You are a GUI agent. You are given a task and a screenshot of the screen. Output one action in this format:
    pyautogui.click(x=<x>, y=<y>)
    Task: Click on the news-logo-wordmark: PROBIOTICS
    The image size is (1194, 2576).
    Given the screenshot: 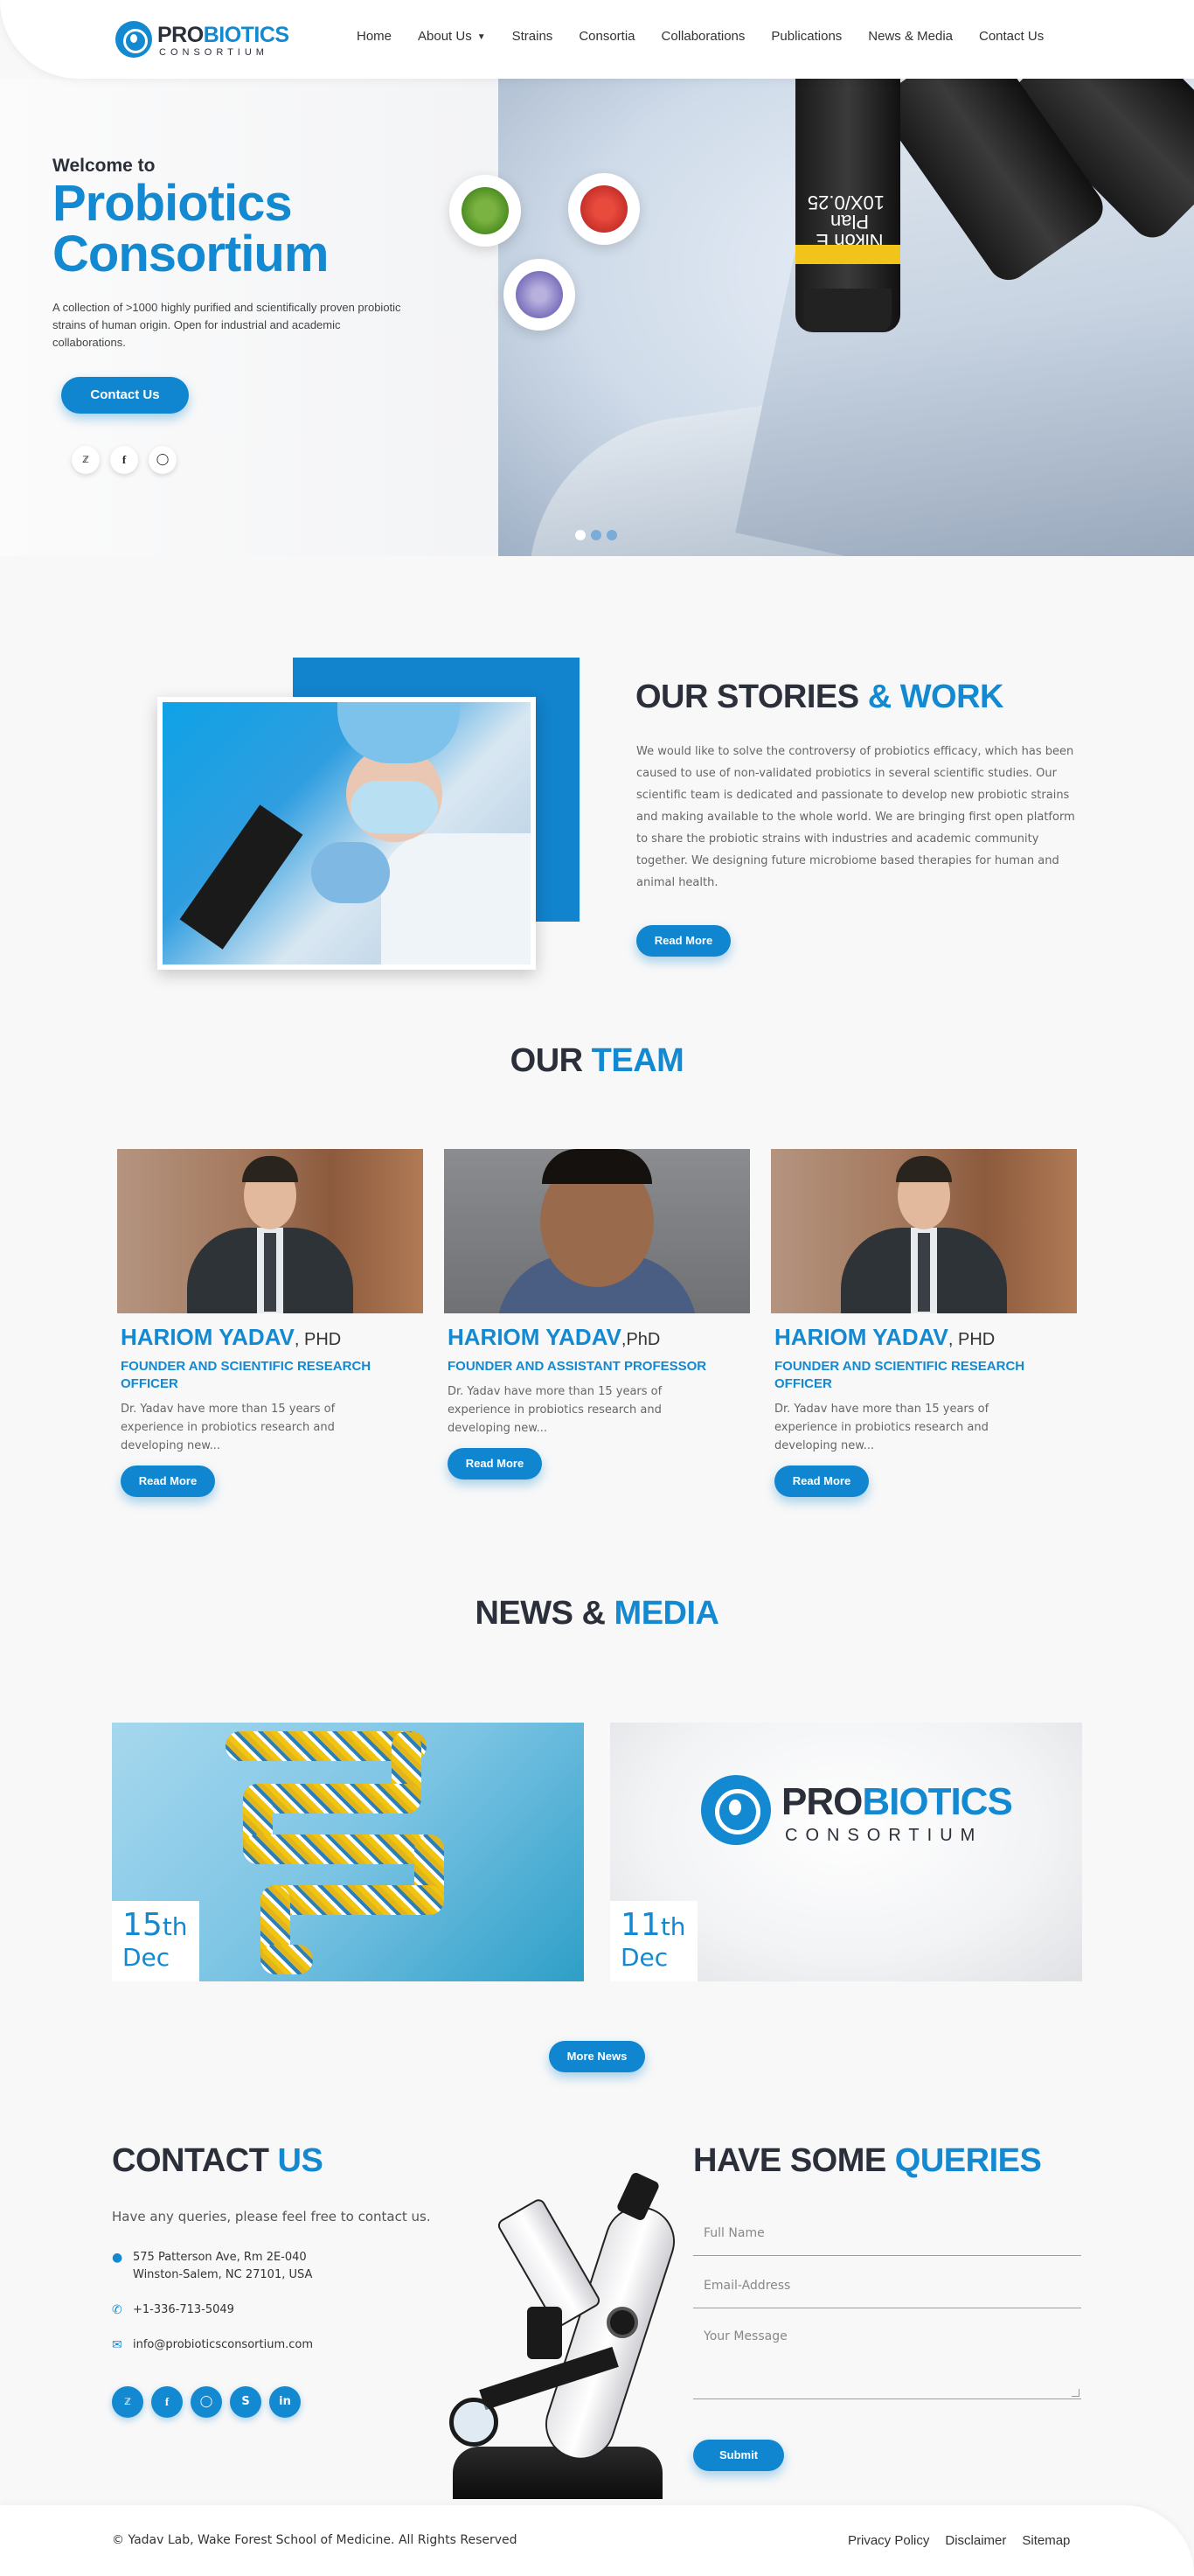 What is the action you would take?
    pyautogui.click(x=897, y=1802)
    